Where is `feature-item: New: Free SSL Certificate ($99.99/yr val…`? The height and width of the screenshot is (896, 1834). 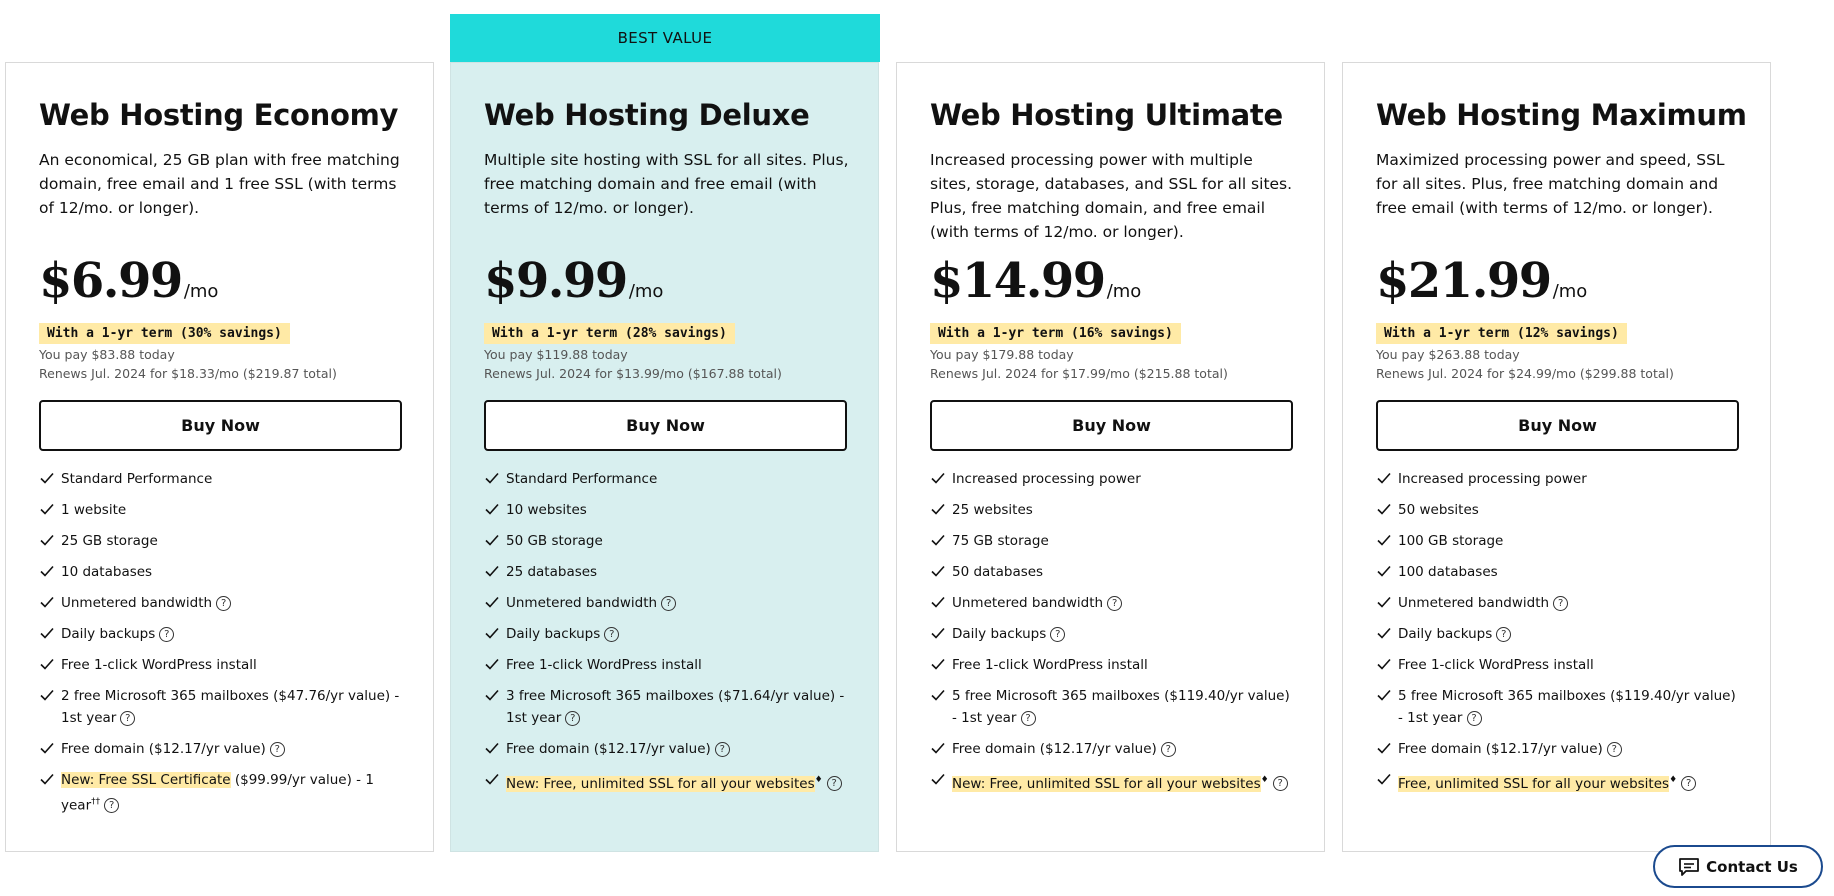
feature-item: New: Free SSL Certificate ($99.99/yr val… is located at coordinates (221, 793).